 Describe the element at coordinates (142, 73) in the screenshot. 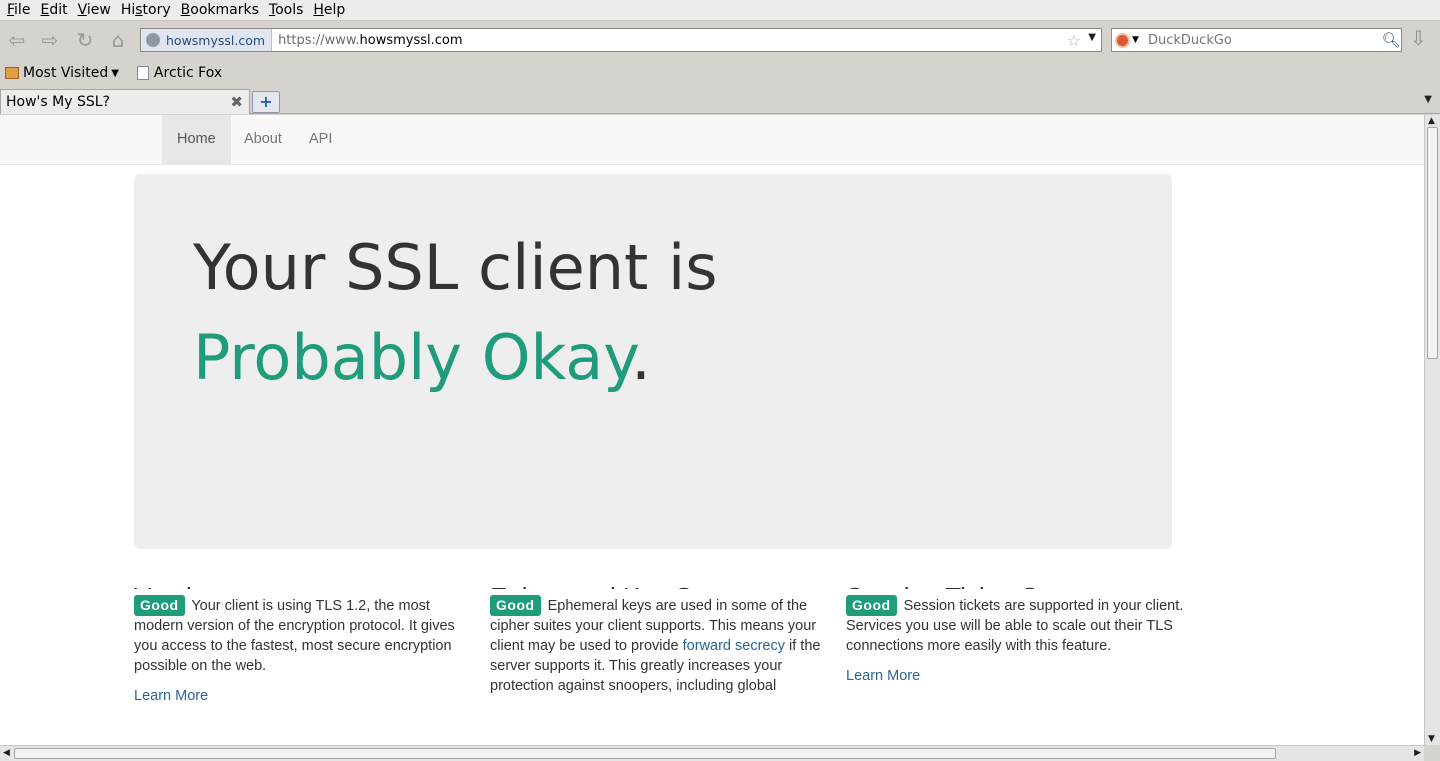

I see `page-icon` at that location.